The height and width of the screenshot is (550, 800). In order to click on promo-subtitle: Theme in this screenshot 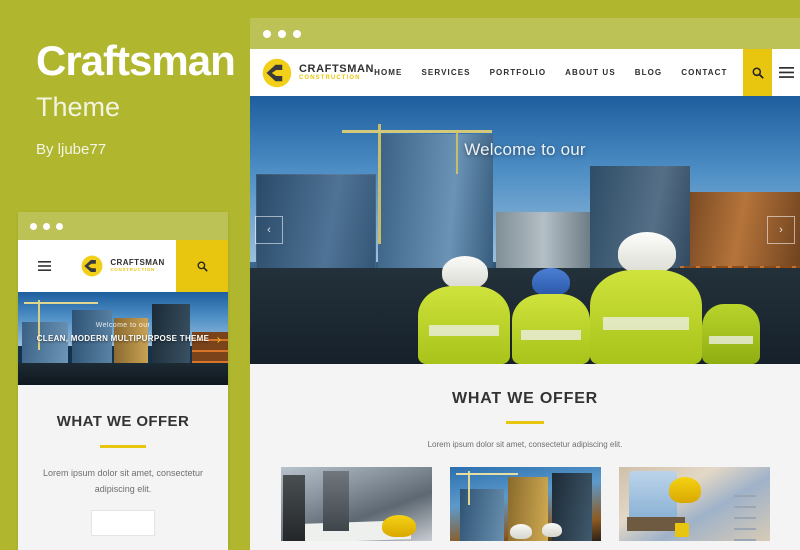, I will do `click(78, 107)`.